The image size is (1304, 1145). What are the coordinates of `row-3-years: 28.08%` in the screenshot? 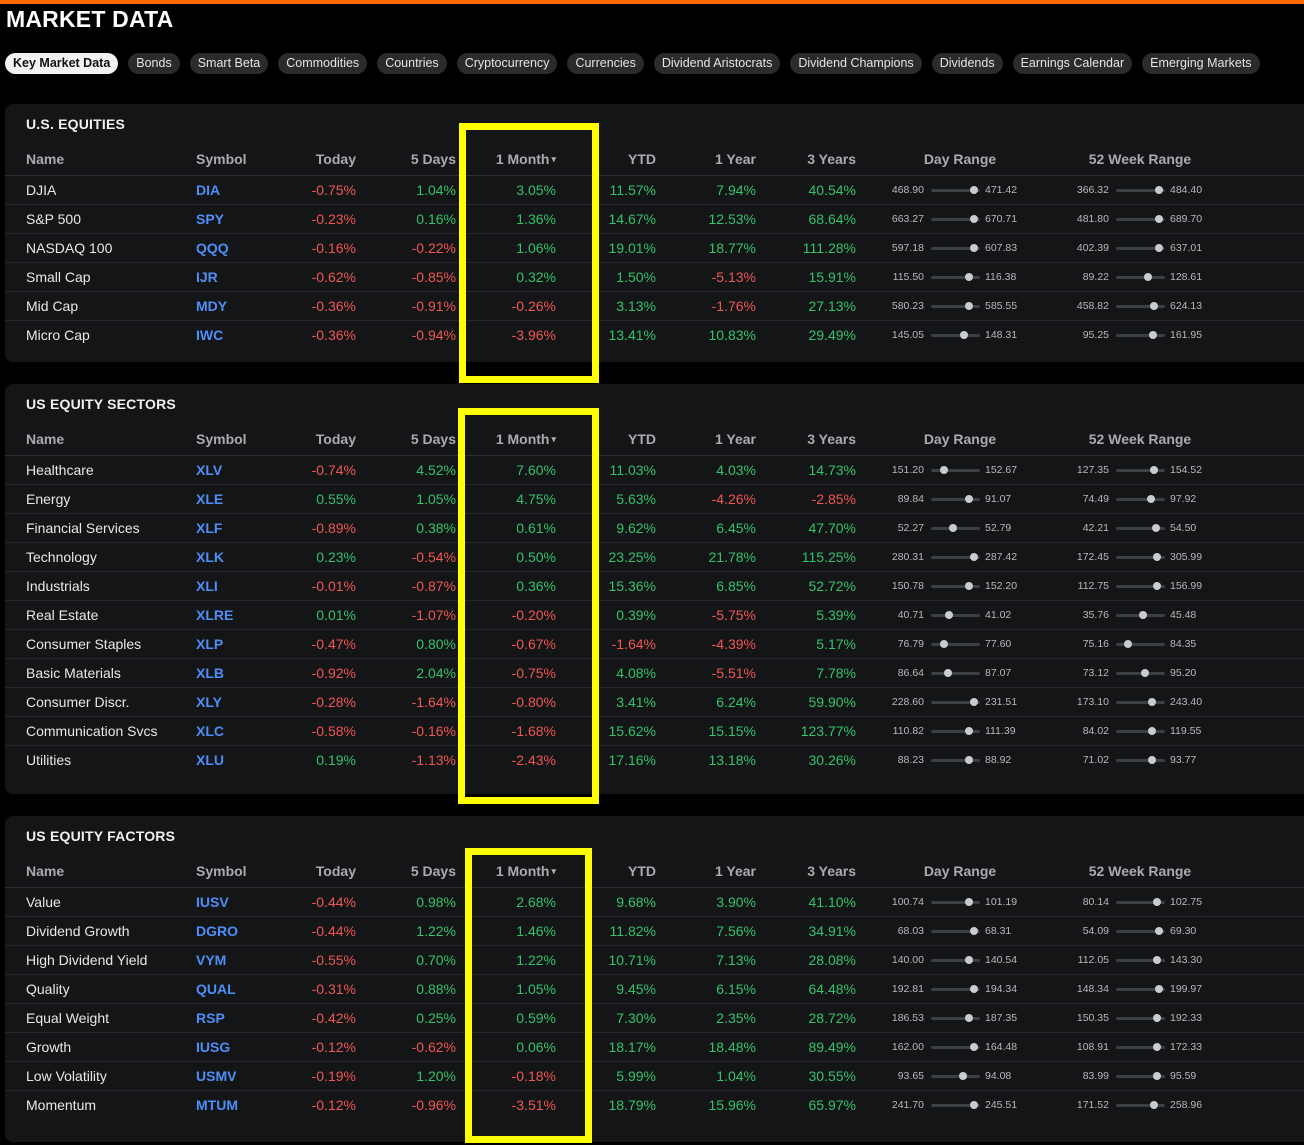 It's located at (832, 960).